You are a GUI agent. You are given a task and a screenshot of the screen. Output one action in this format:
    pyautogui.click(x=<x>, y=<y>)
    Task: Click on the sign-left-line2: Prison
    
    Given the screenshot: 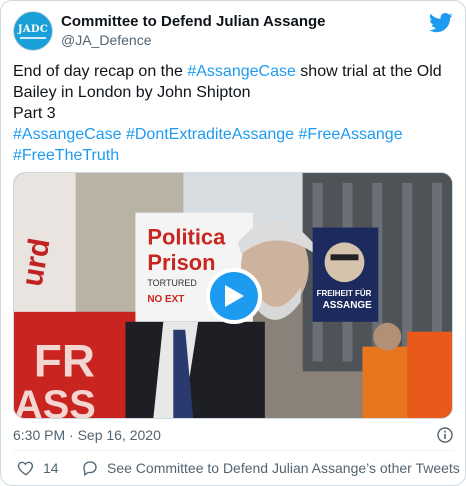 What is the action you would take?
    pyautogui.click(x=181, y=262)
    